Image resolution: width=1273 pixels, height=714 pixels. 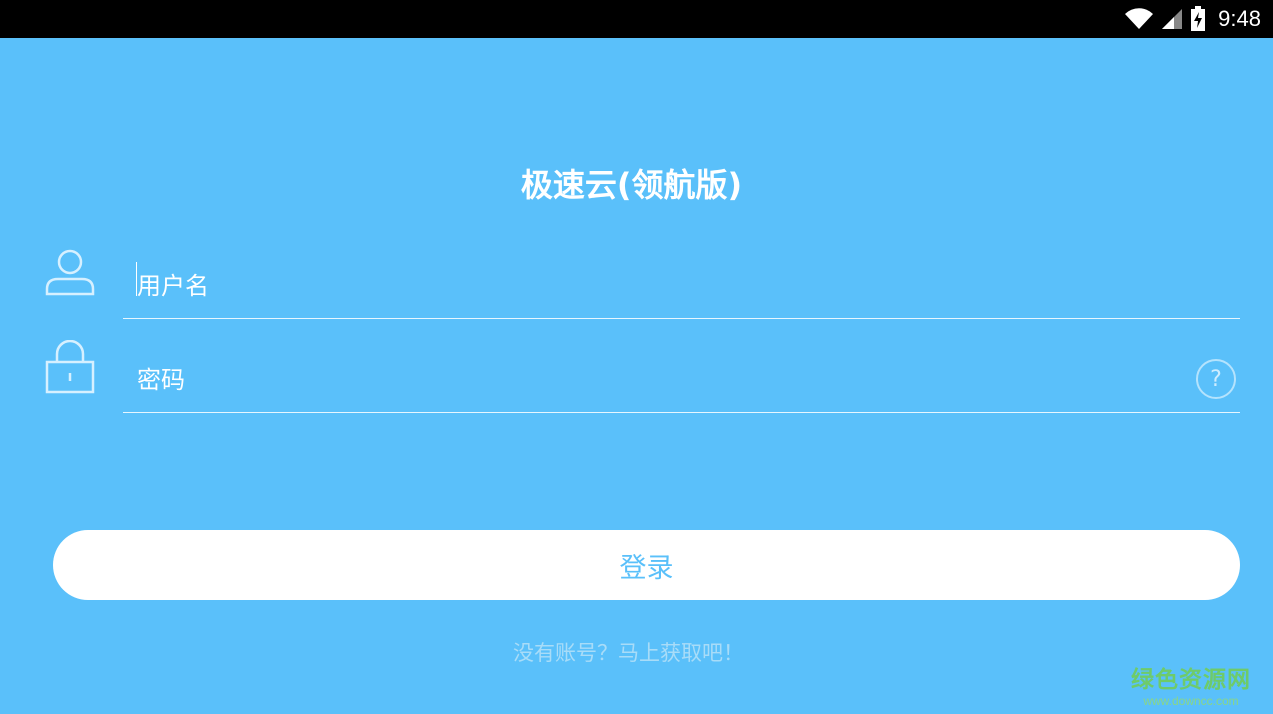 I want to click on help-icon: ?, so click(x=1216, y=379).